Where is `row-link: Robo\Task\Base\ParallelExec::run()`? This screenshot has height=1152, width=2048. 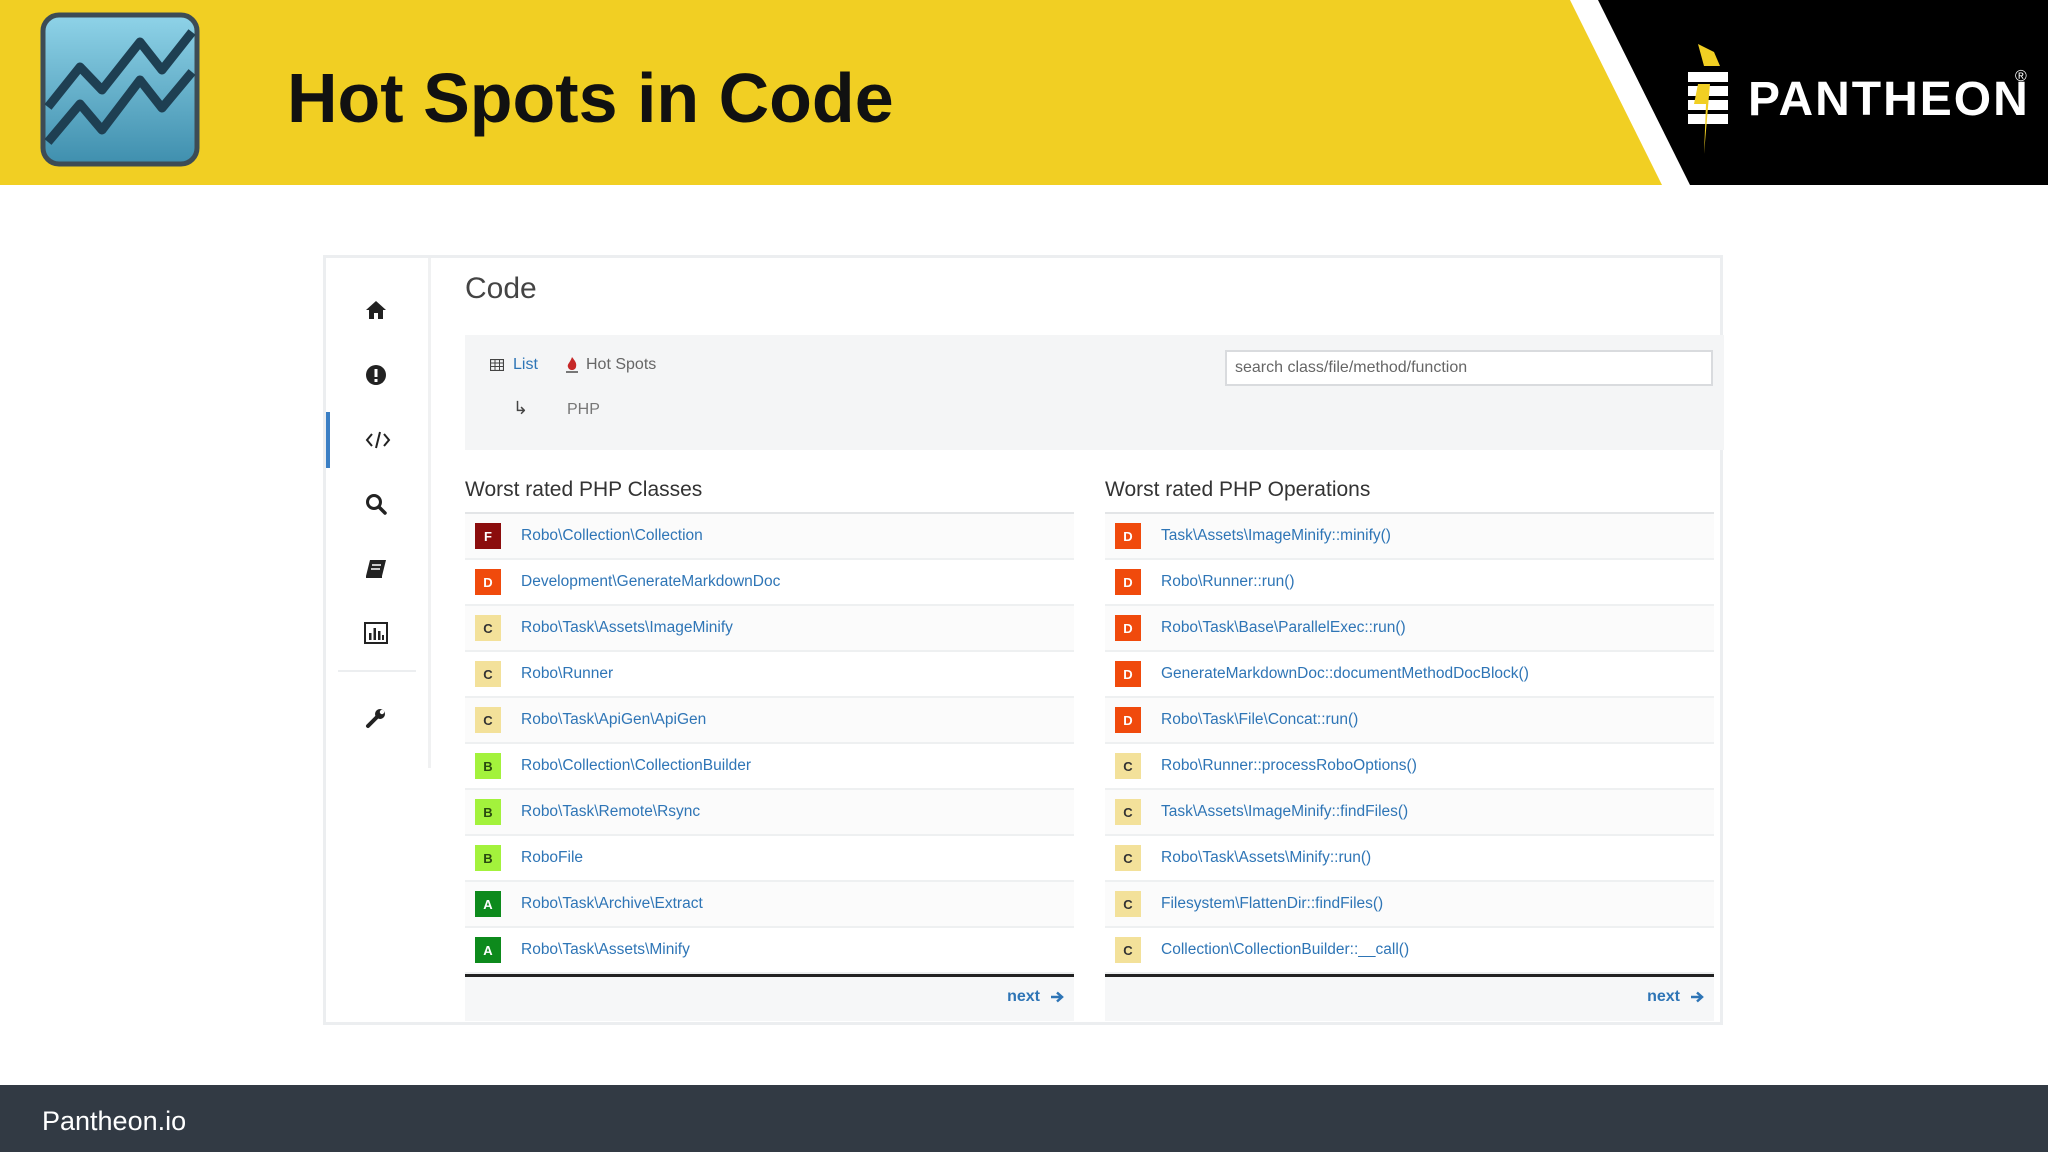 row-link: Robo\Task\Base\ParallelExec::run() is located at coordinates (1283, 628).